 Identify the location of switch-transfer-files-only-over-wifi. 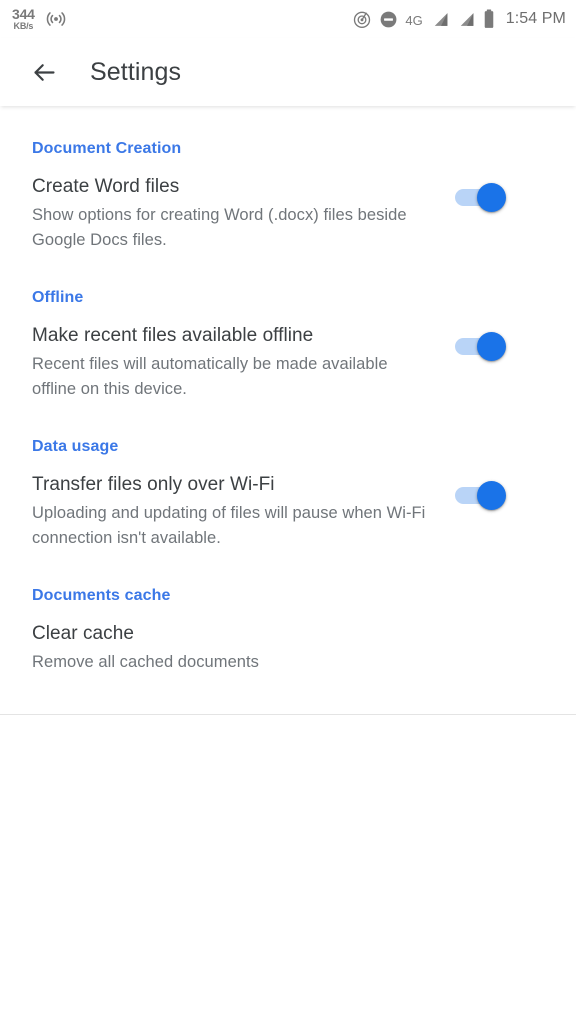
(480, 495).